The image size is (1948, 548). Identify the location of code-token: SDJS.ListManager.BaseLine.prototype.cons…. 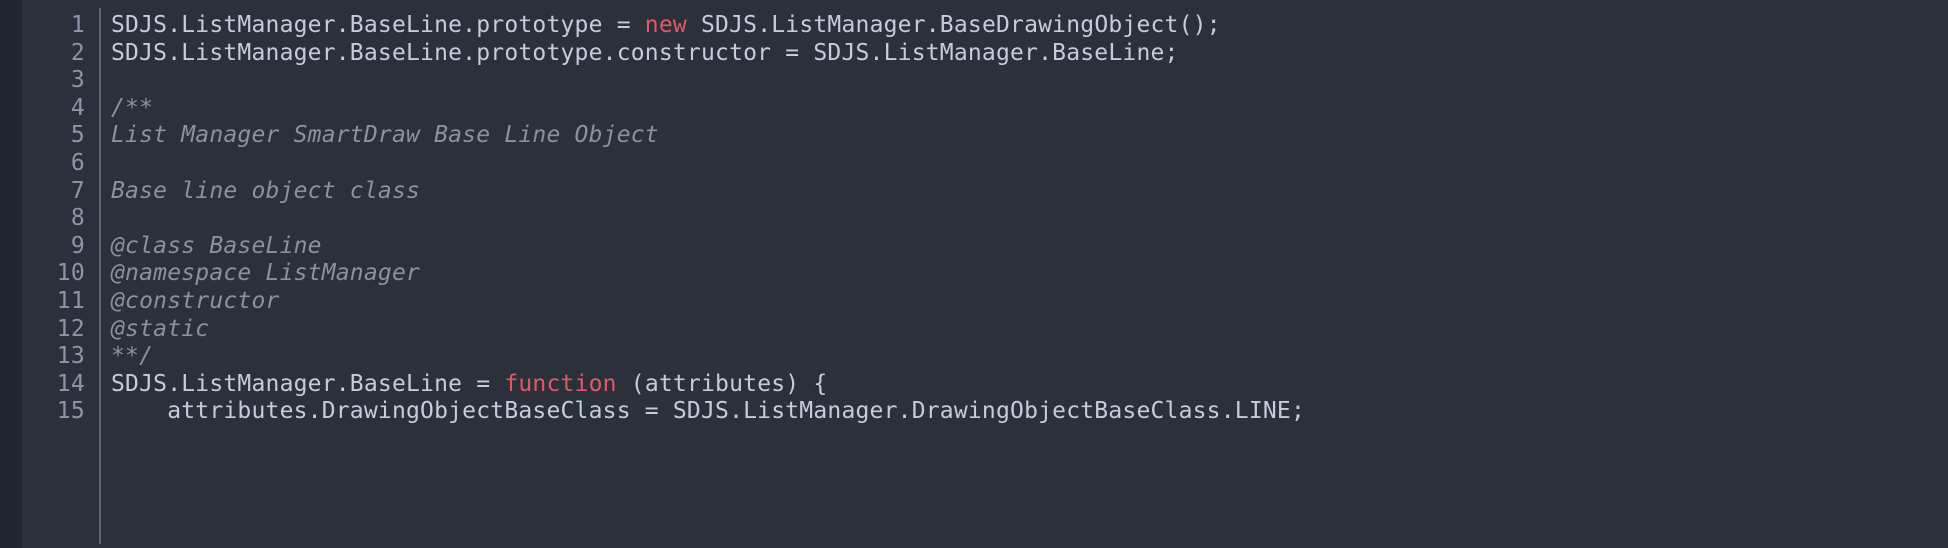
(645, 52).